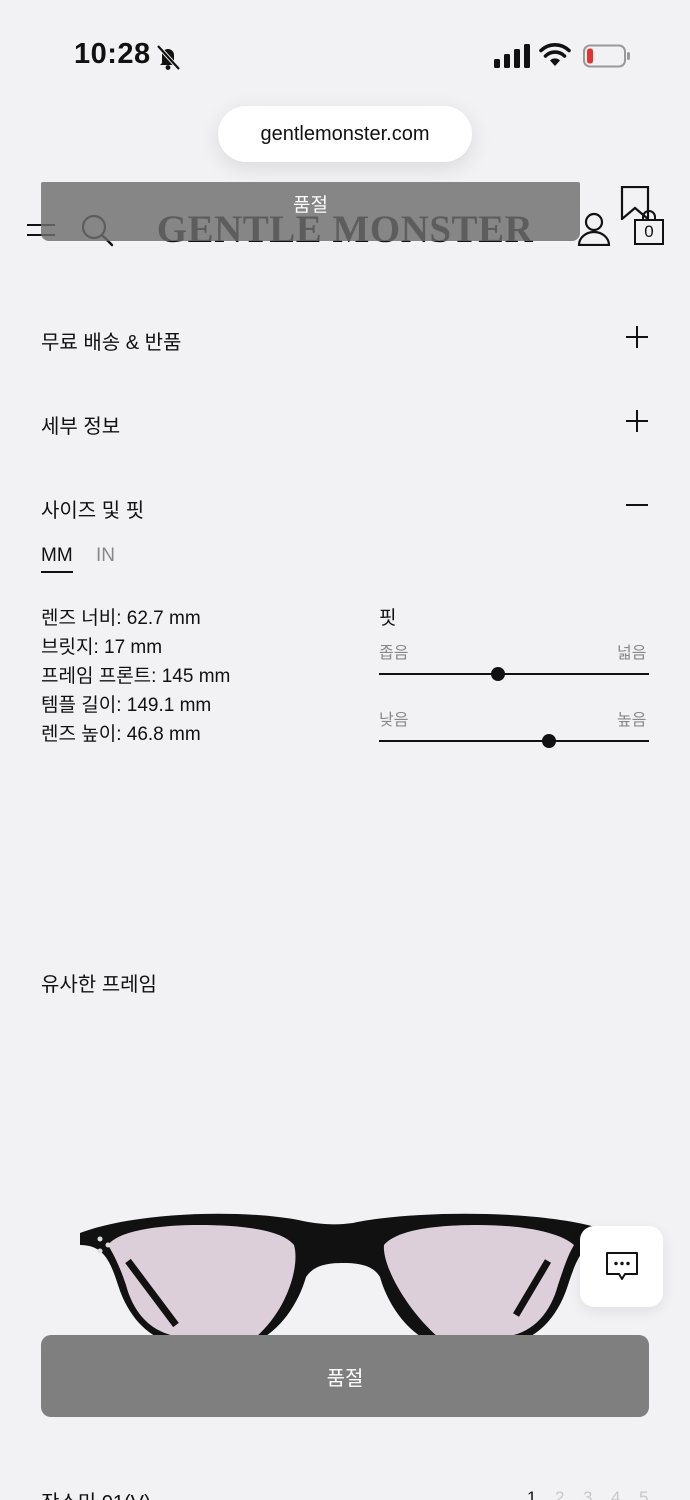 Image resolution: width=690 pixels, height=1500 pixels. I want to click on spec-temple-length: 템플 길이: 149.1 mm, so click(126, 705).